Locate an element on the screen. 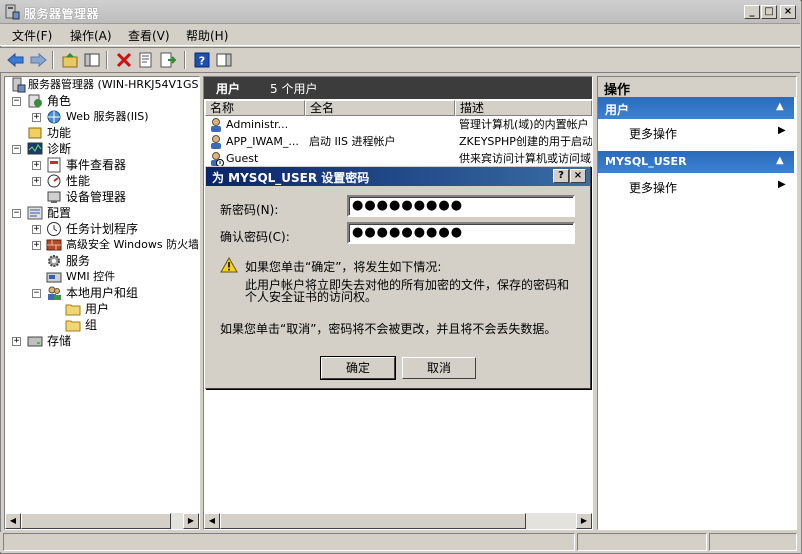  table-row: Guest 供来宾访问计算机或访问域 is located at coordinates (398, 159).